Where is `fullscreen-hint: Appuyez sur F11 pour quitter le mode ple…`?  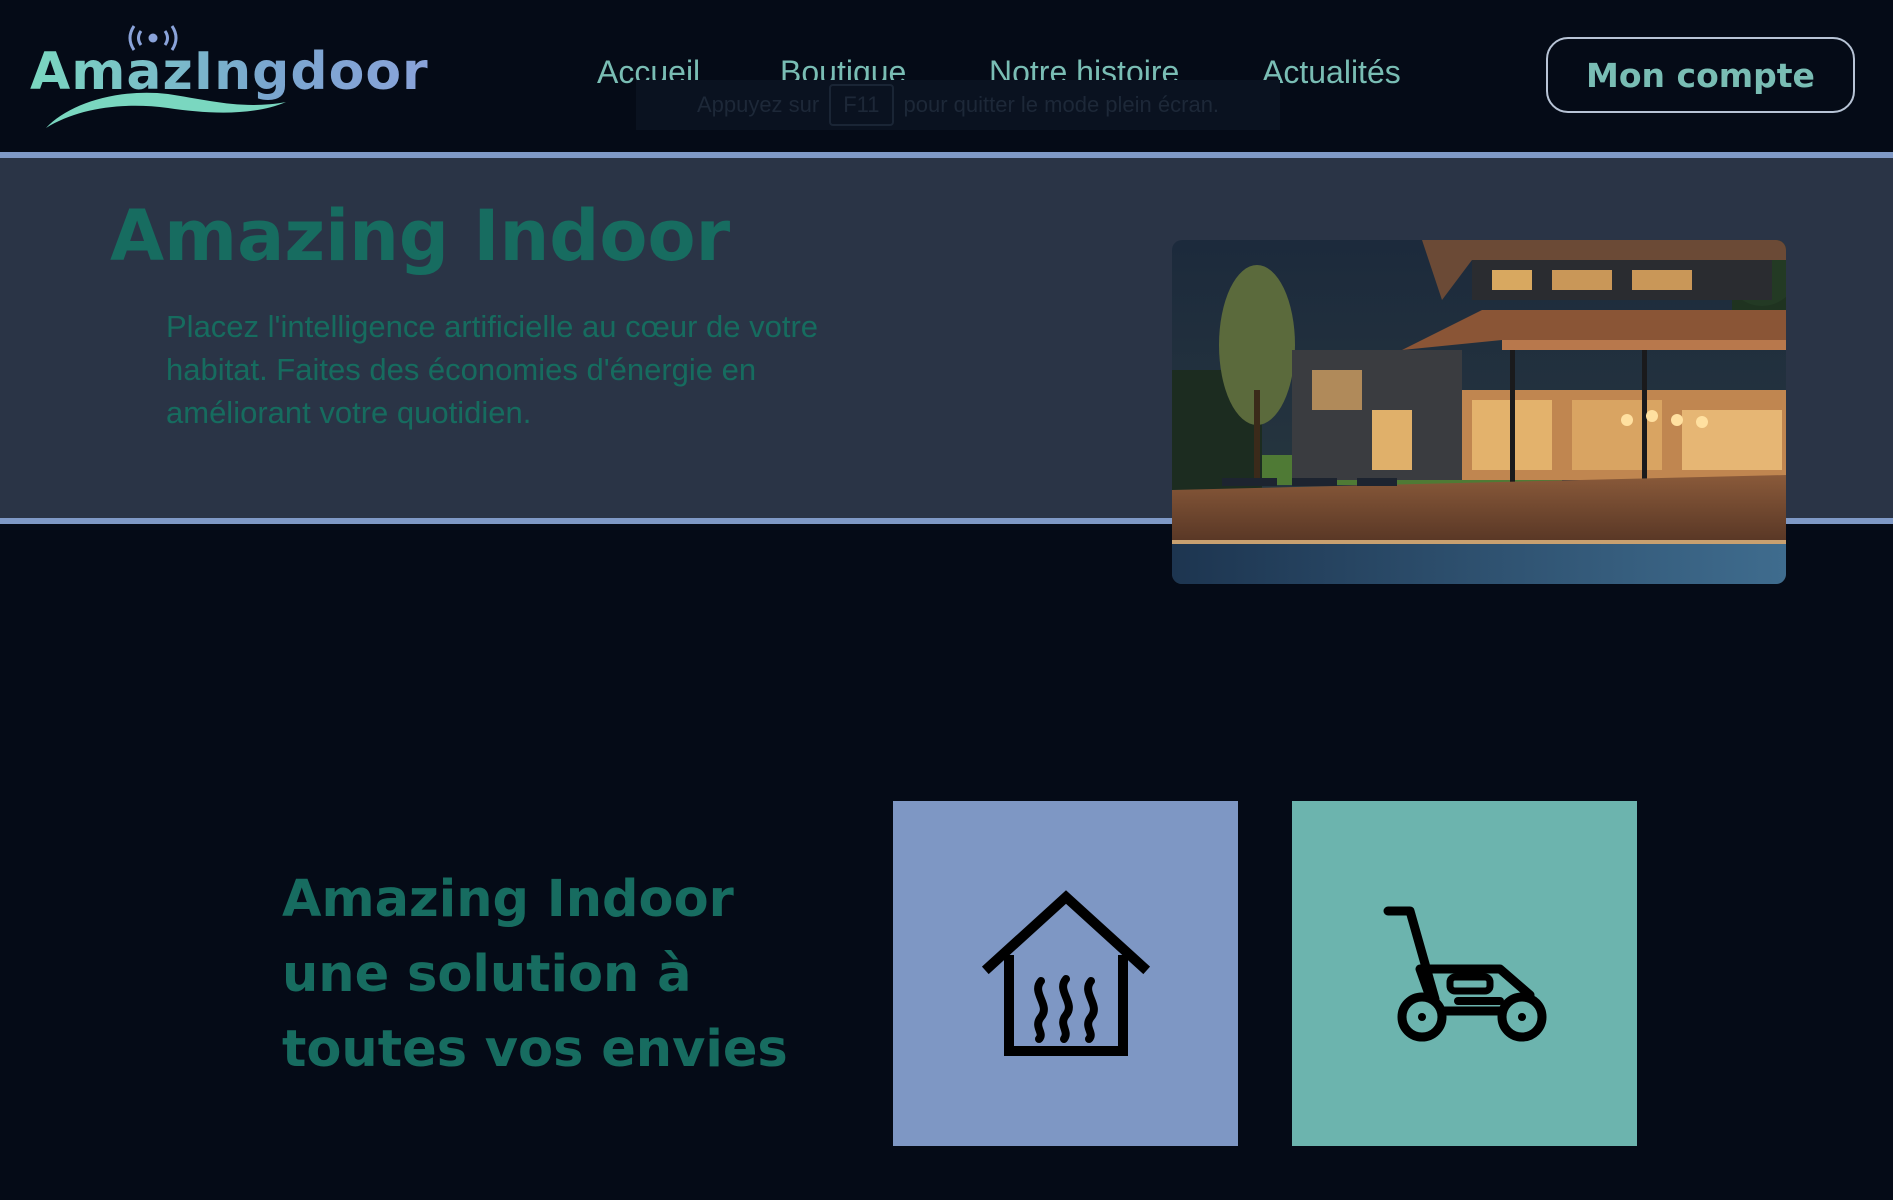
fullscreen-hint: Appuyez sur F11 pour quitter le mode ple… is located at coordinates (958, 105).